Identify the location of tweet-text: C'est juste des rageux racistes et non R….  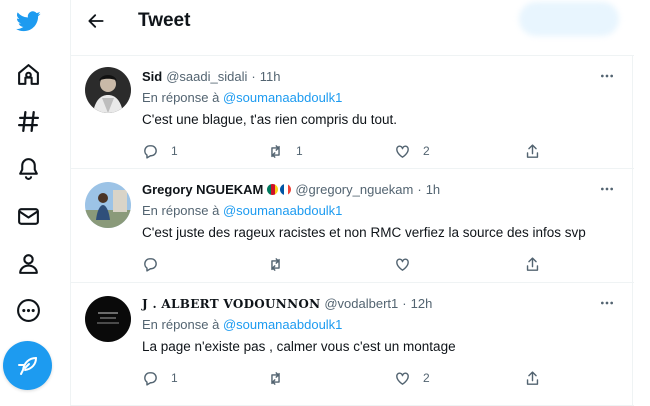
(364, 232).